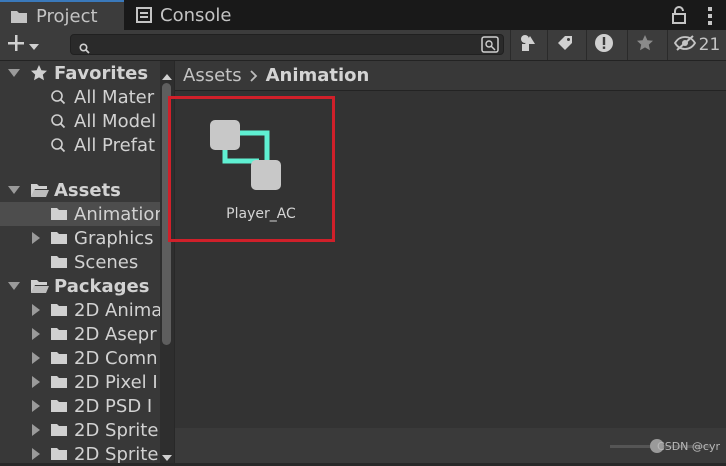  I want to click on tree-item-label: All Model, so click(115, 121).